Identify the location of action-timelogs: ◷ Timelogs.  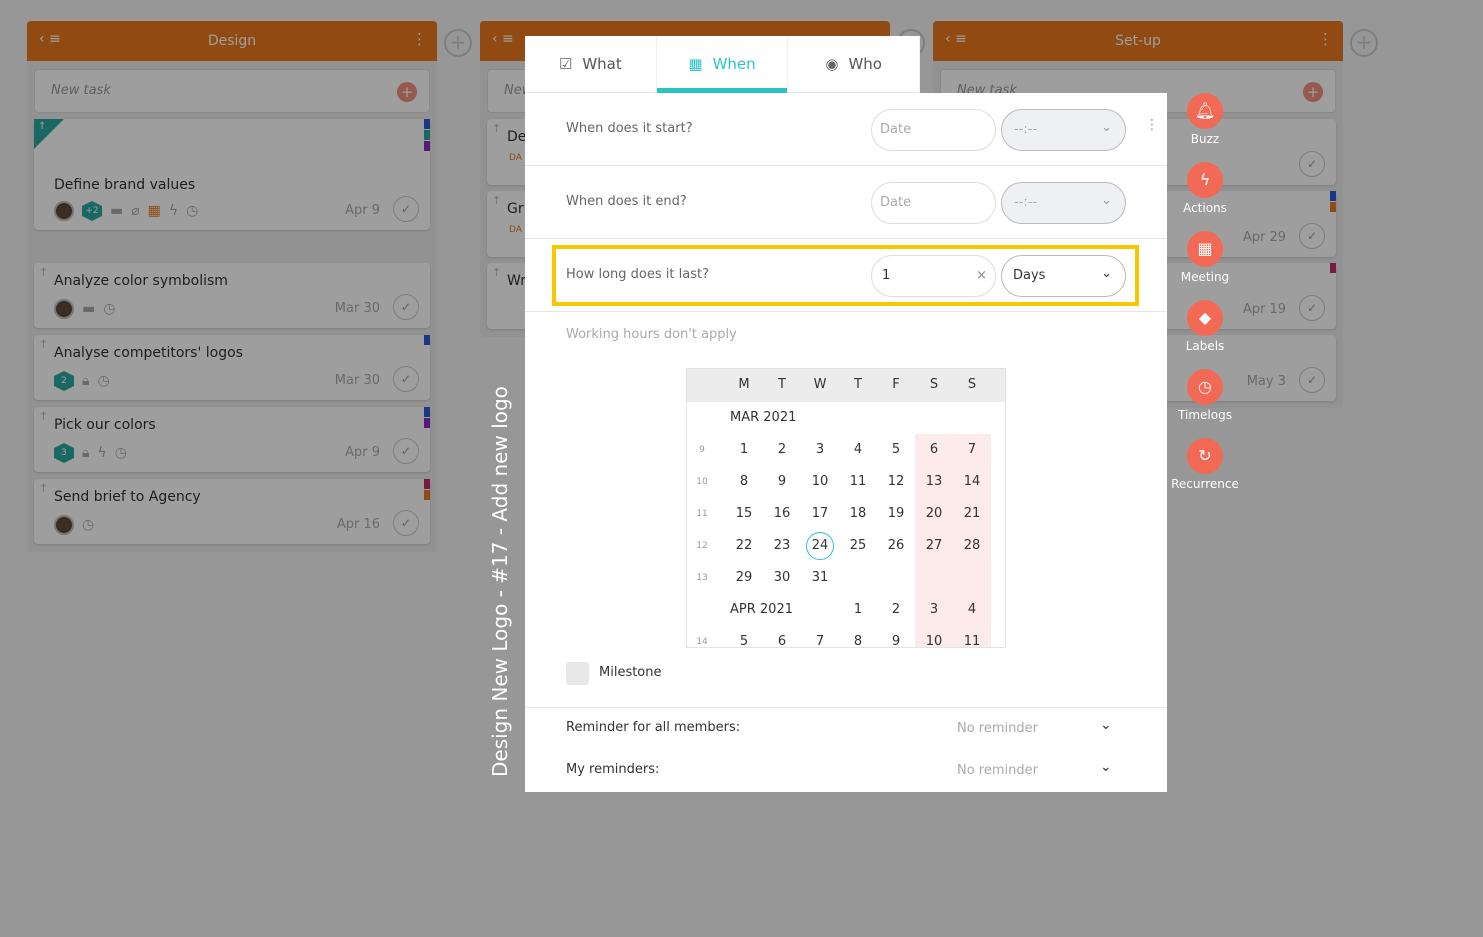
(1205, 395).